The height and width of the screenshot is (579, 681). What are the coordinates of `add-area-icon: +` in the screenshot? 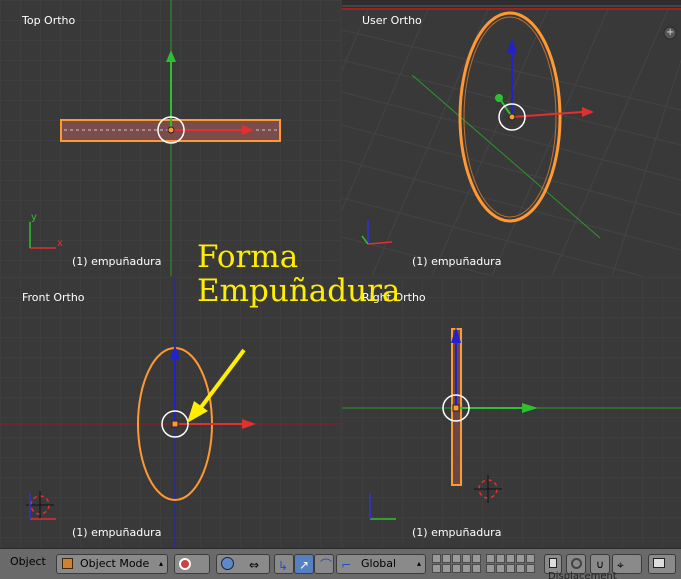 It's located at (670, 32).